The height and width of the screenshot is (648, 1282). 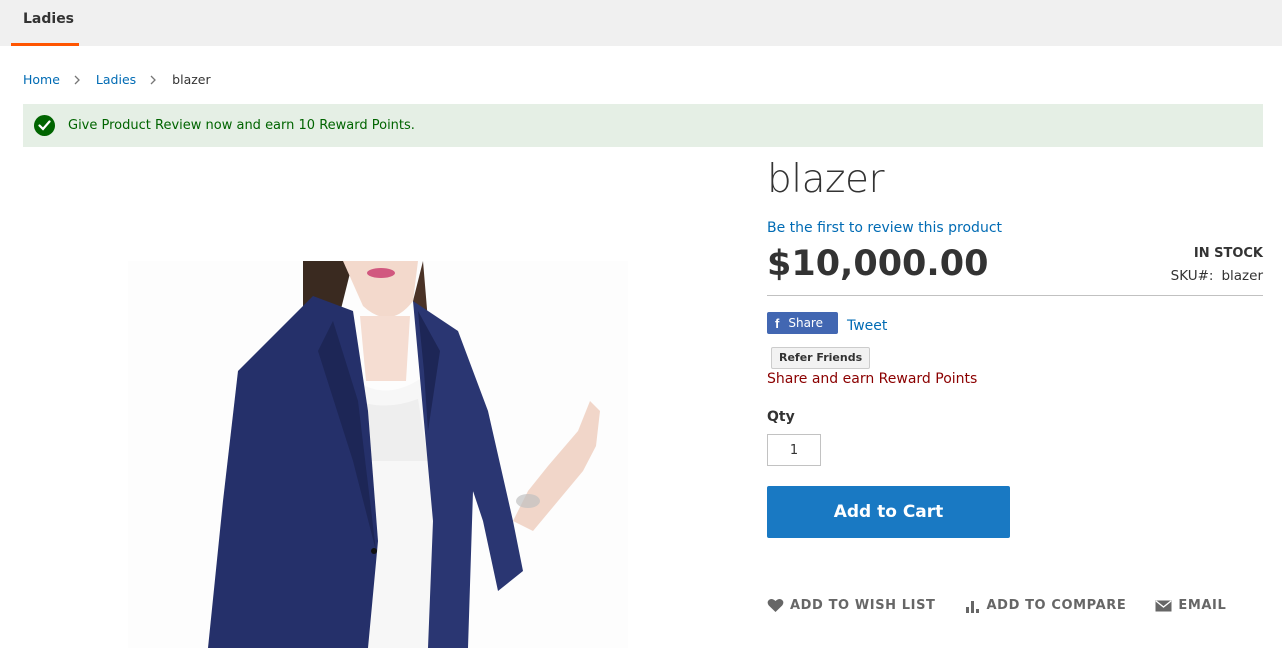 I want to click on refer-note: Share and earn Reward Points, so click(x=872, y=379).